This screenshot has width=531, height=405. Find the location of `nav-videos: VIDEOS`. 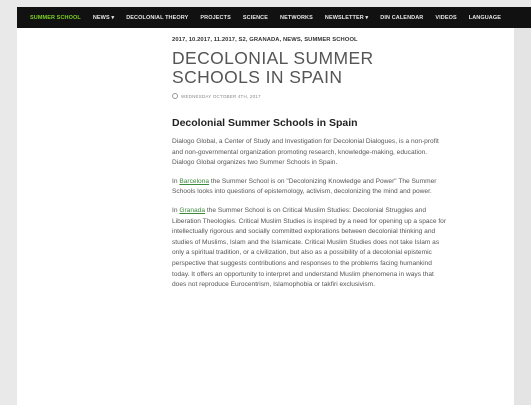

nav-videos: VIDEOS is located at coordinates (445, 18).